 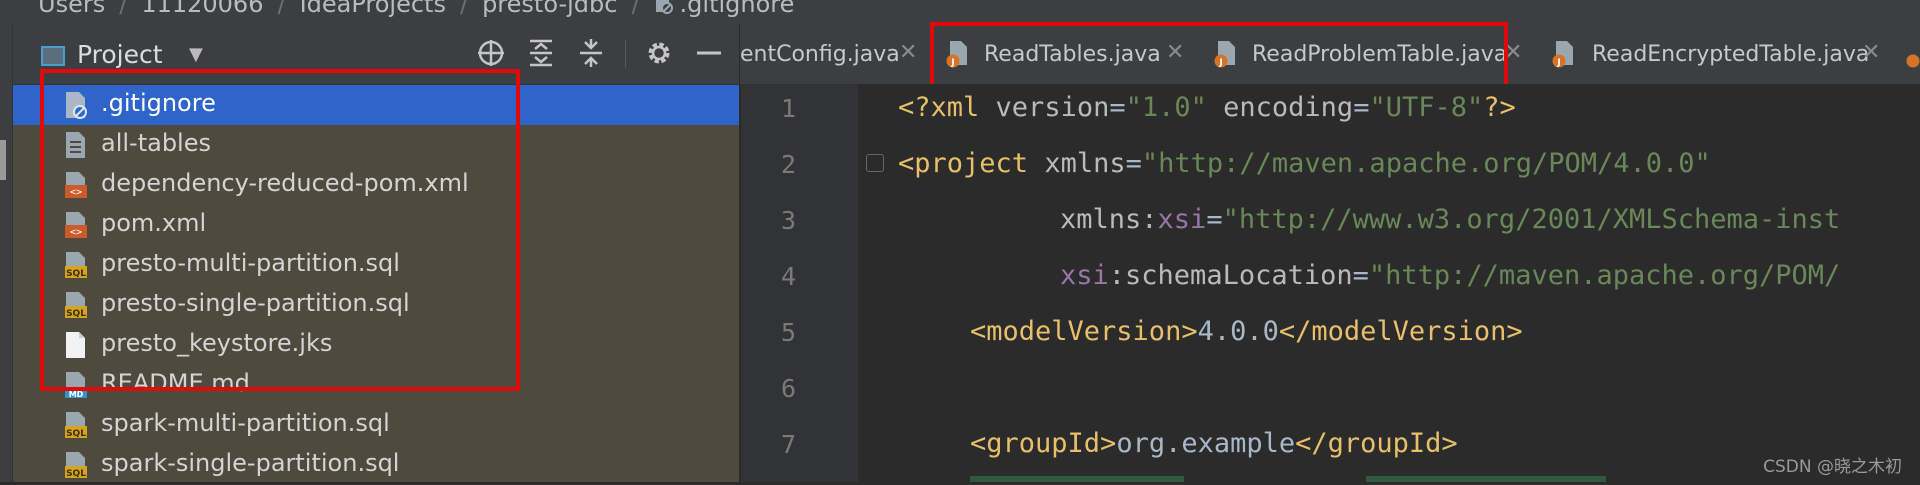 I want to click on tab-label: entConfig.java, so click(x=820, y=54).